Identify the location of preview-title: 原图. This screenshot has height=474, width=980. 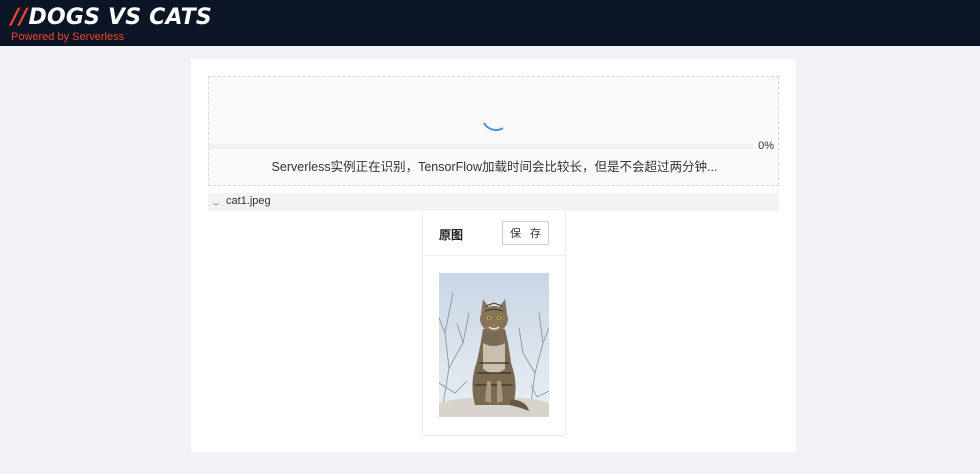
(451, 235).